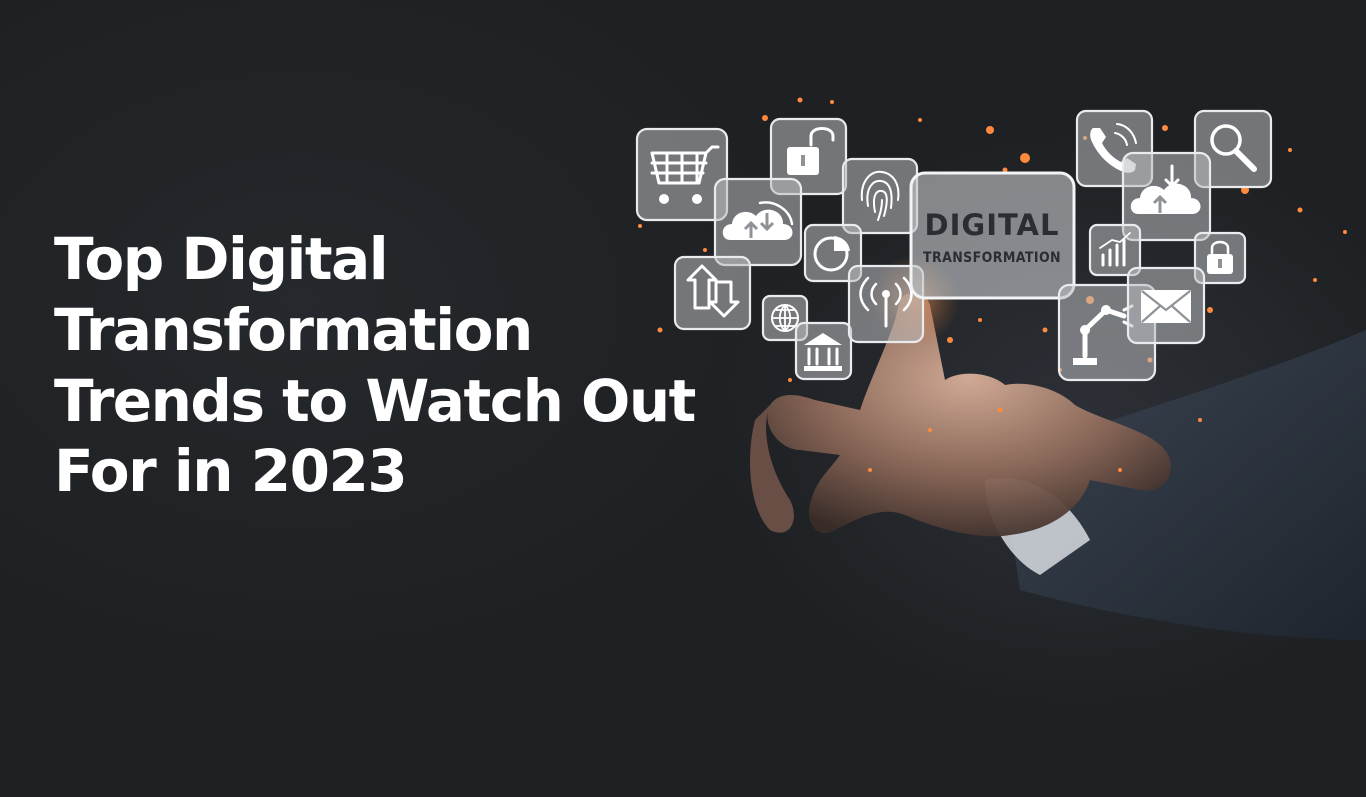  Describe the element at coordinates (880, 196) in the screenshot. I see `fingerprint-tile` at that location.